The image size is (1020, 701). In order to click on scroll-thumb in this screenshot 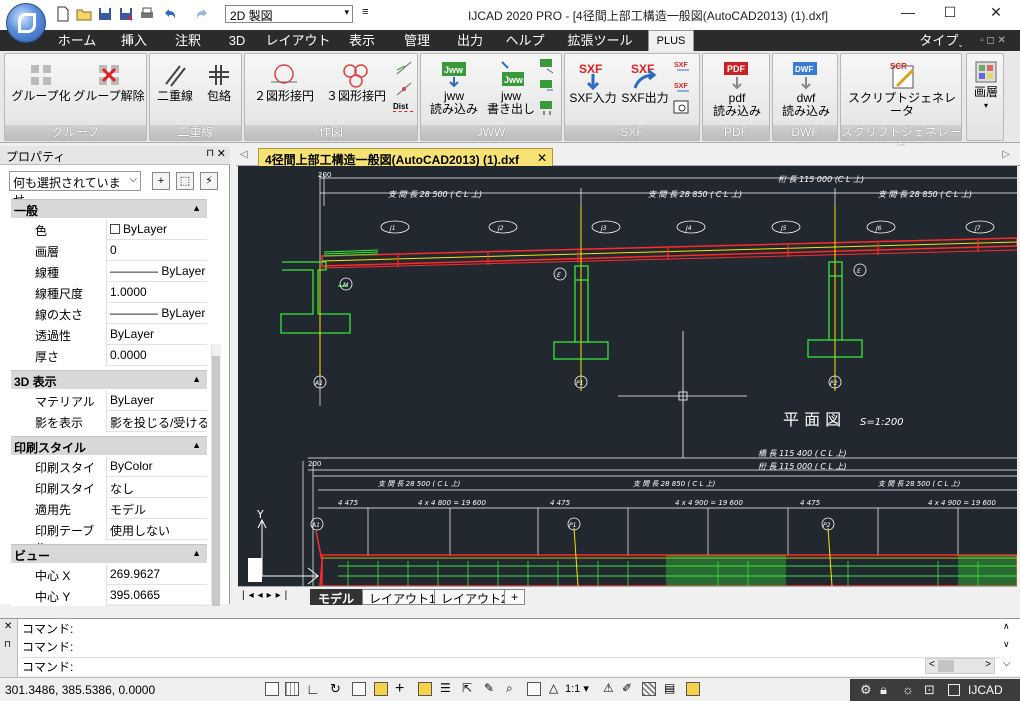, I will do `click(946, 666)`.